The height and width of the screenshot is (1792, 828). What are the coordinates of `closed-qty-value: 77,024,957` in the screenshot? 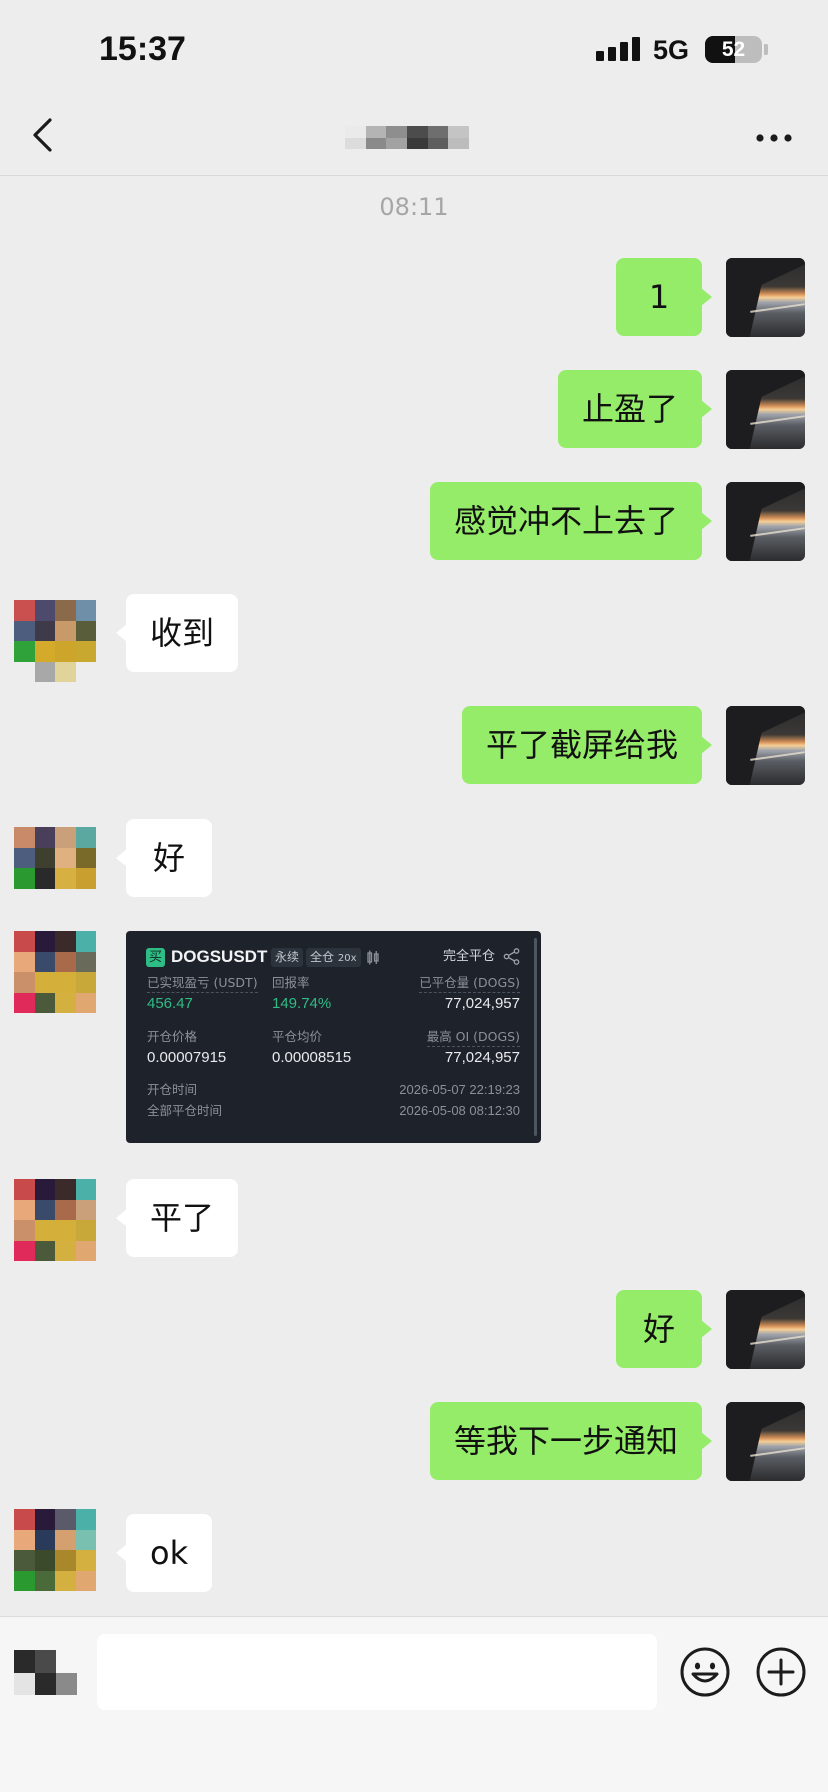 It's located at (482, 1003).